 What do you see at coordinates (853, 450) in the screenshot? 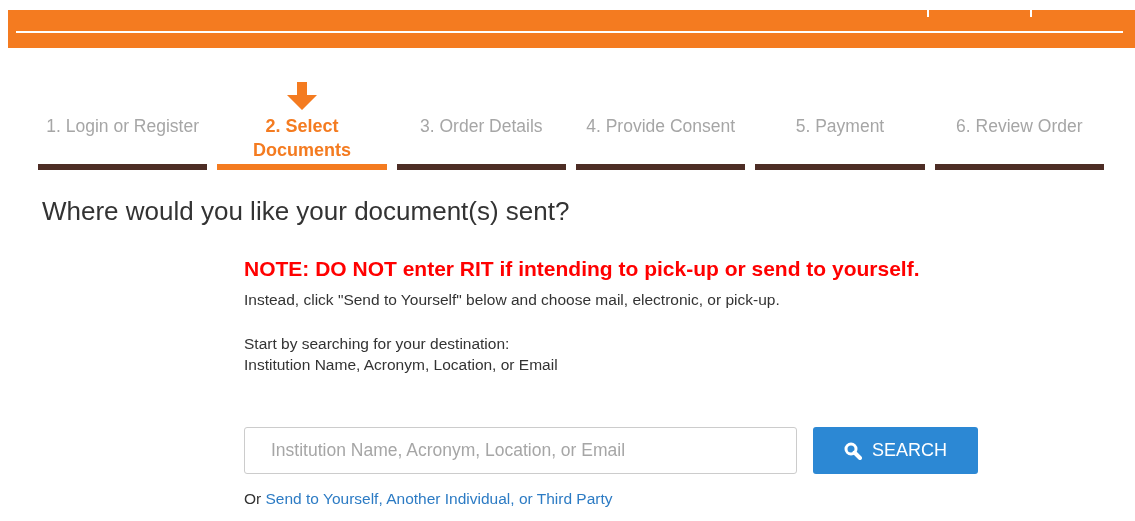
I see `search-icon` at bounding box center [853, 450].